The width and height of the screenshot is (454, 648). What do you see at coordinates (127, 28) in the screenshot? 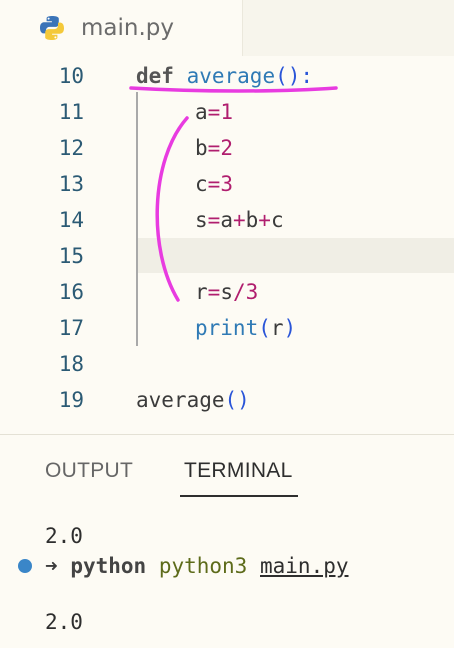
I see `tab-filename: main.py` at bounding box center [127, 28].